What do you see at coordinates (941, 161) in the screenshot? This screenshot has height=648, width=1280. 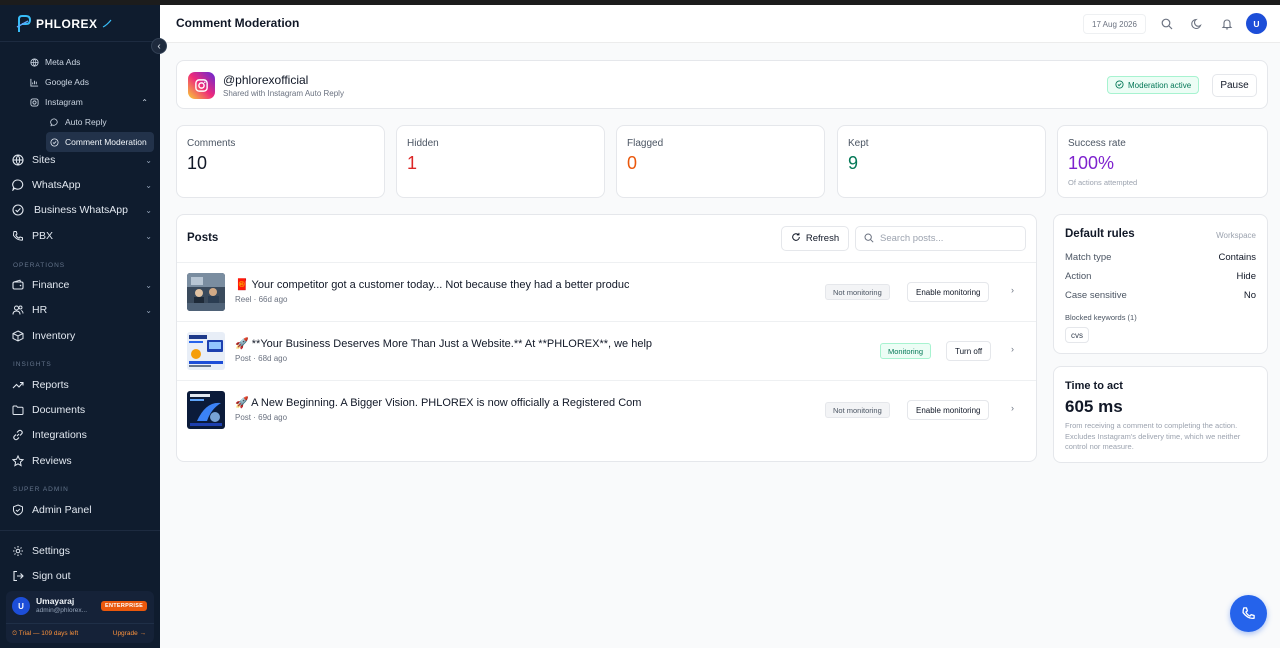 I see `stat-card-kept: Kept 9` at bounding box center [941, 161].